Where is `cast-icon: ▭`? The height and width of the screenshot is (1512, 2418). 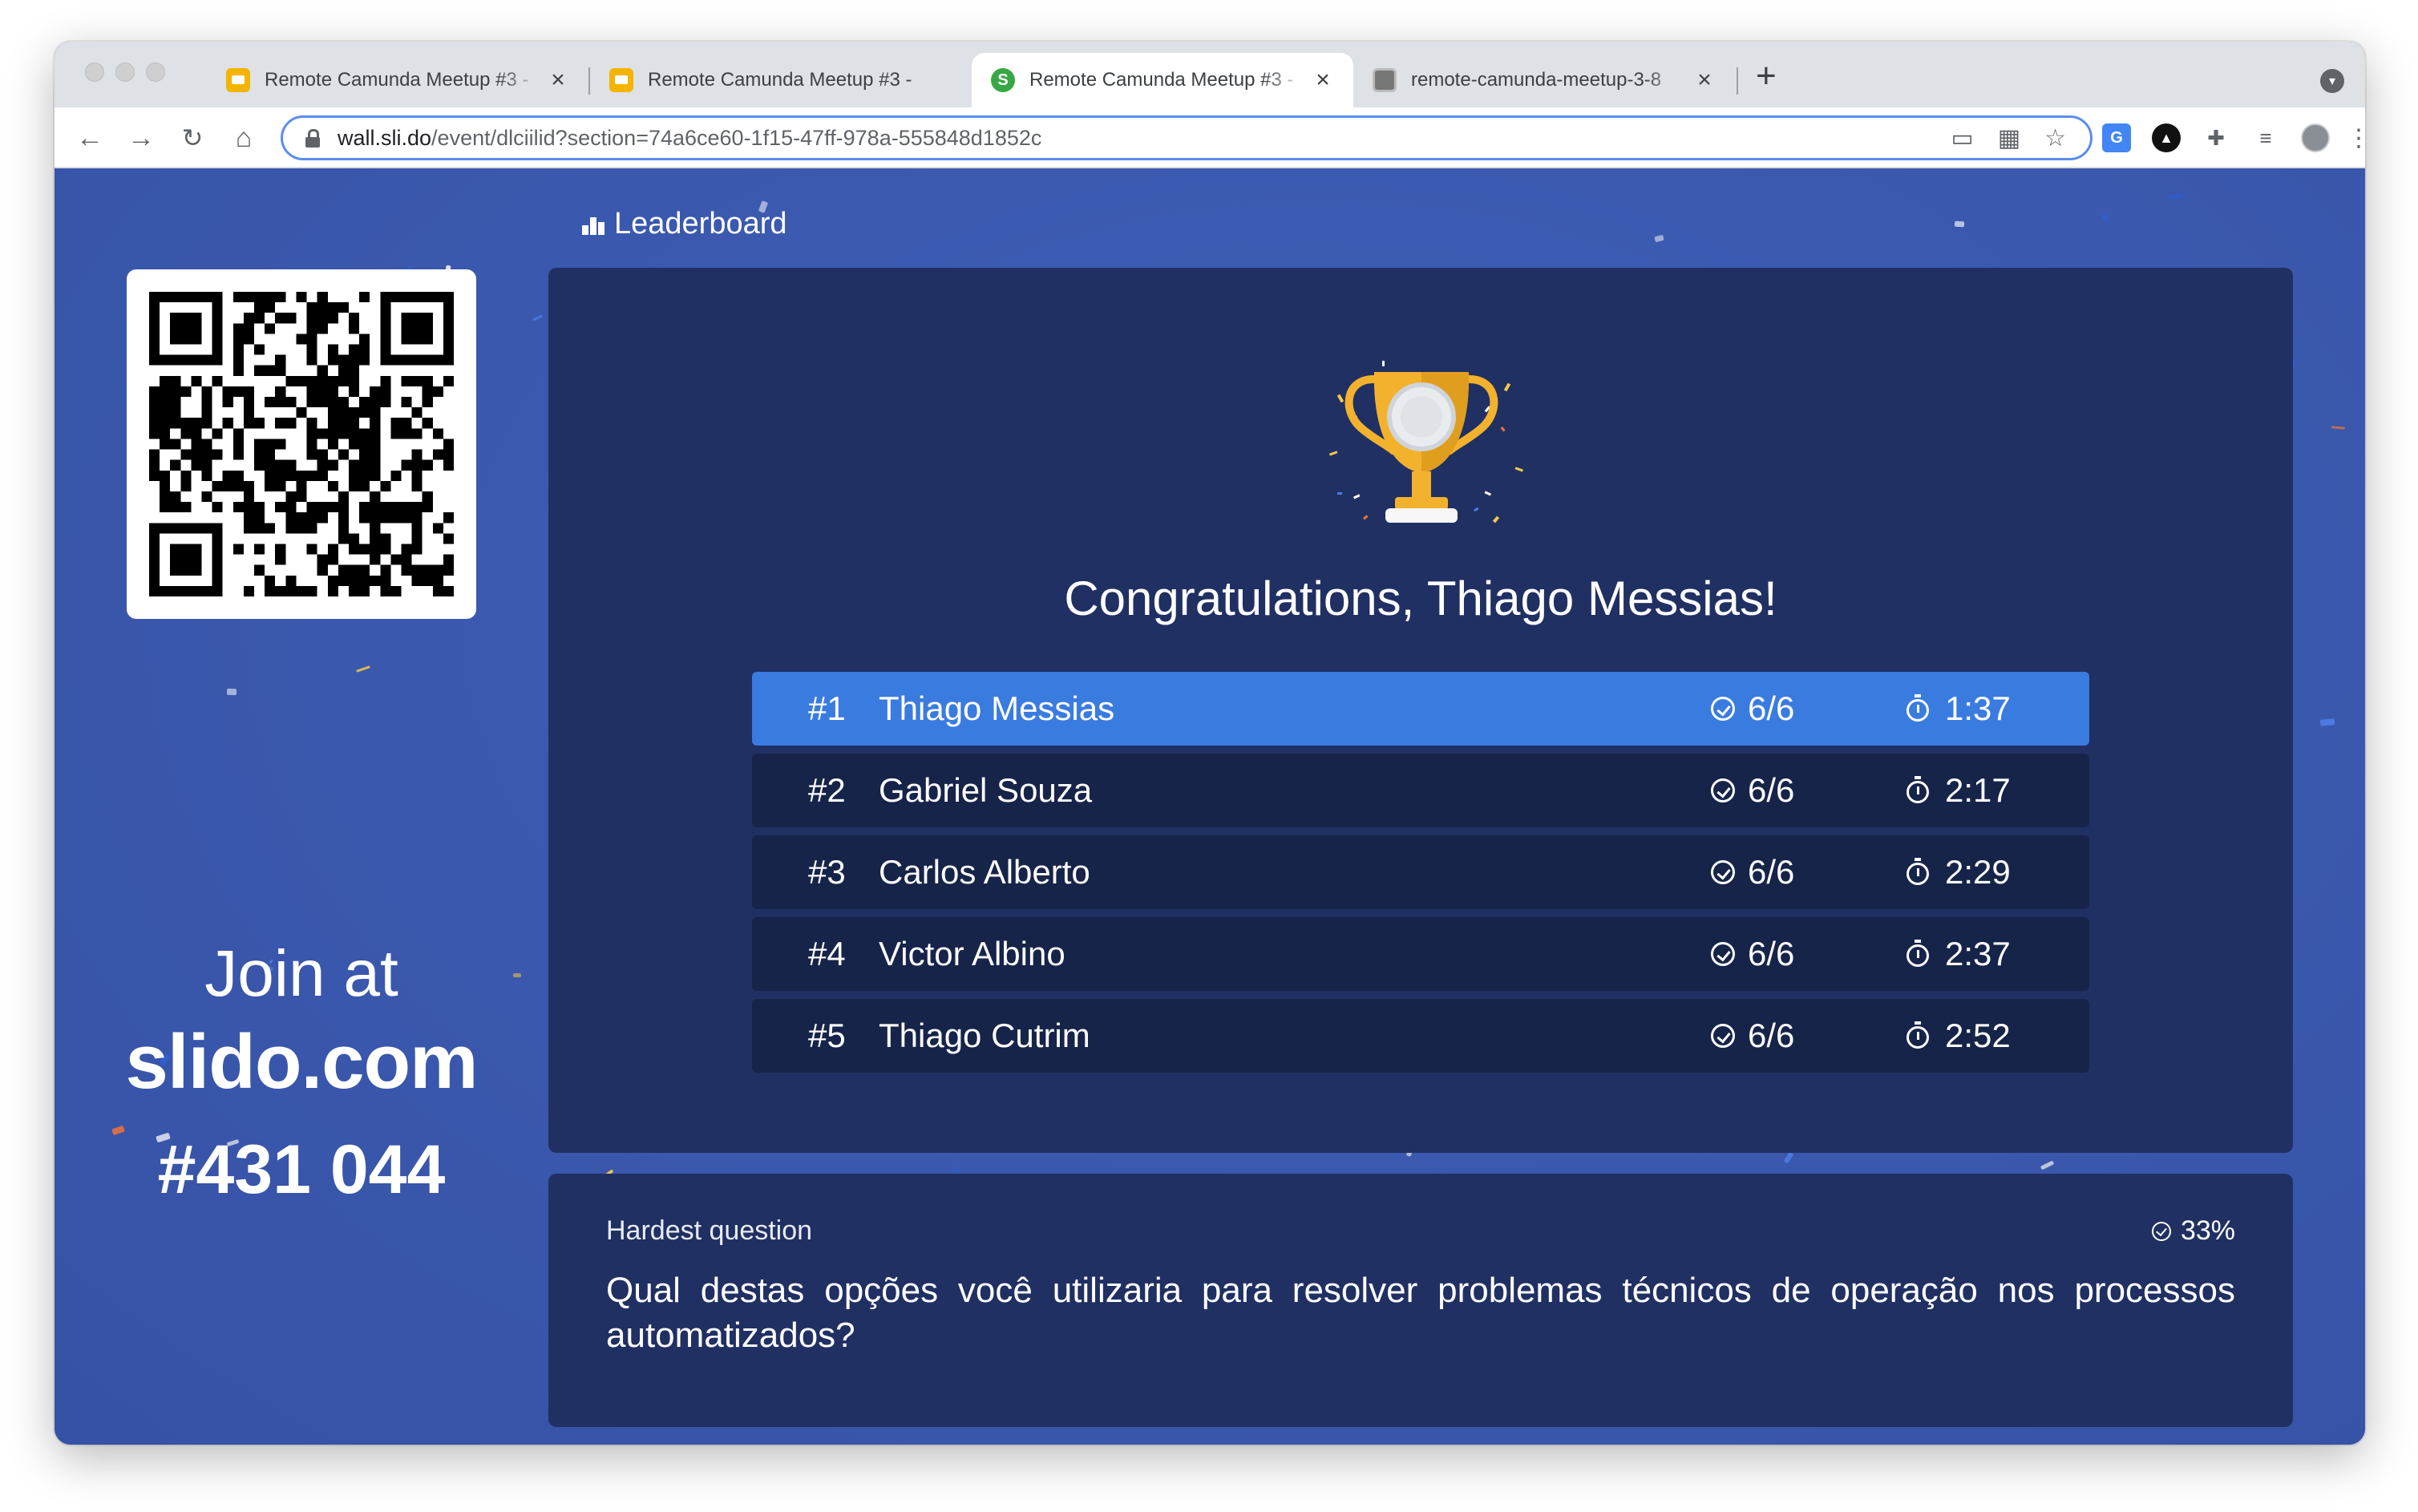 cast-icon: ▭ is located at coordinates (1962, 138).